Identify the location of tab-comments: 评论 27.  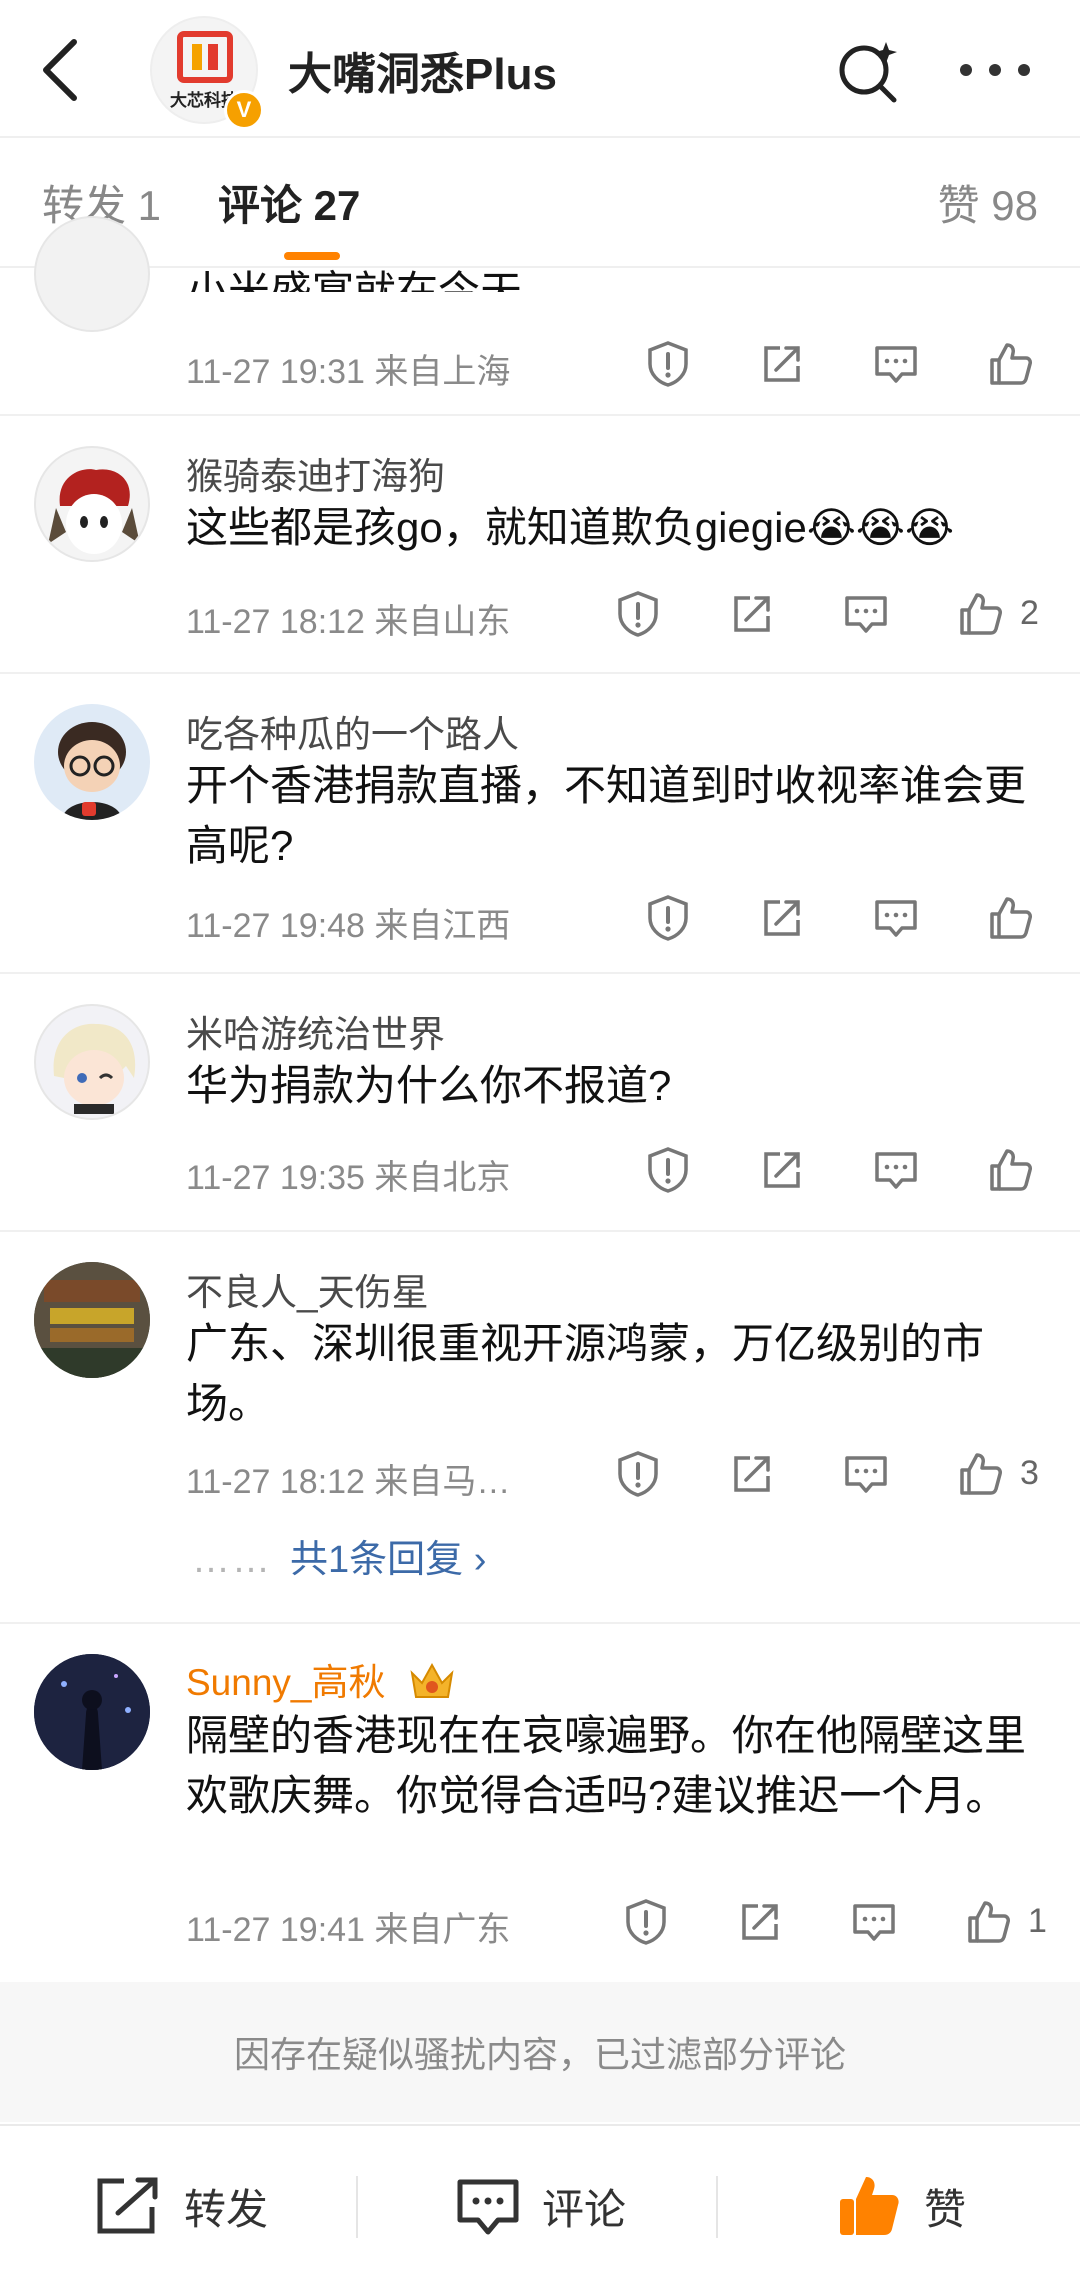
(289, 202).